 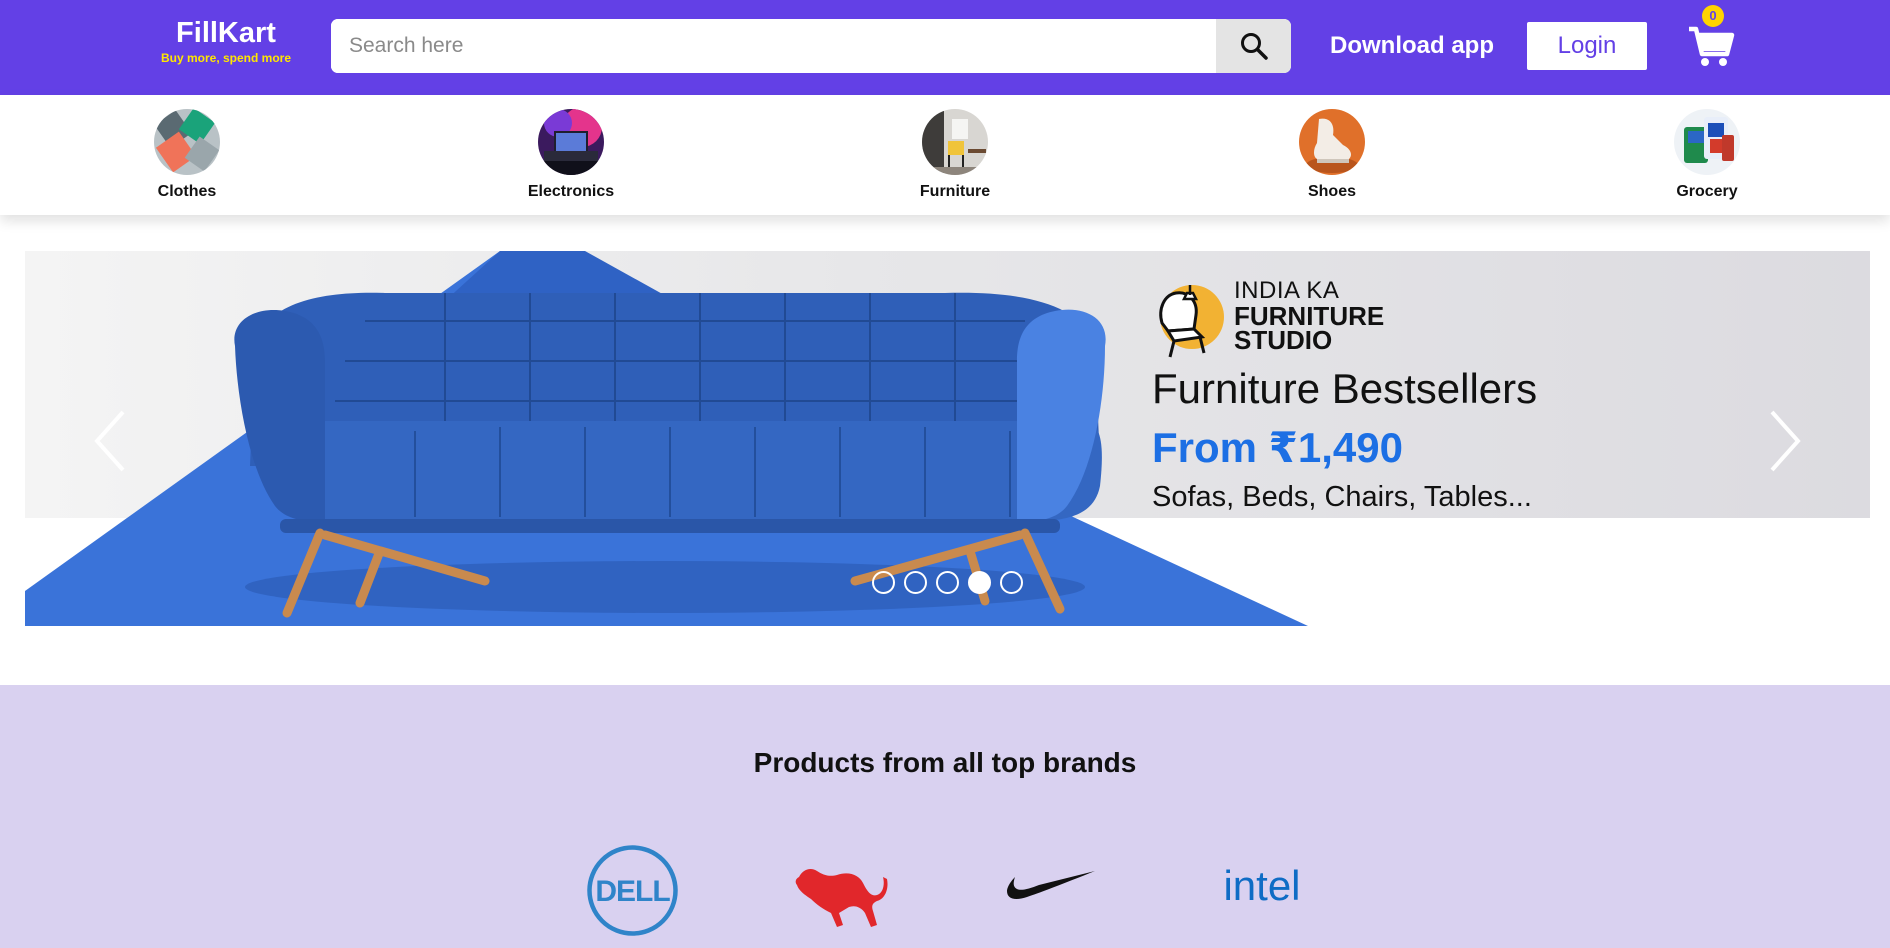 I want to click on carousel-next-arrow-icon, so click(x=1785, y=441).